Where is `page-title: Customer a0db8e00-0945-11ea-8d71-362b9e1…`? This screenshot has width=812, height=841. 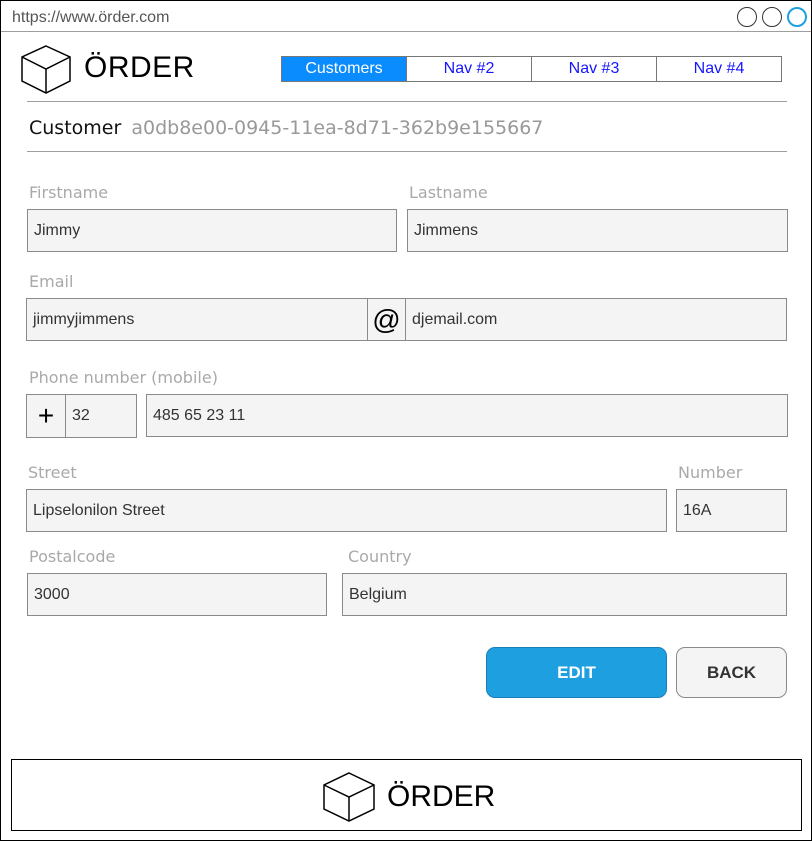
page-title: Customer a0db8e00-0945-11ea-8d71-362b9e1… is located at coordinates (286, 128).